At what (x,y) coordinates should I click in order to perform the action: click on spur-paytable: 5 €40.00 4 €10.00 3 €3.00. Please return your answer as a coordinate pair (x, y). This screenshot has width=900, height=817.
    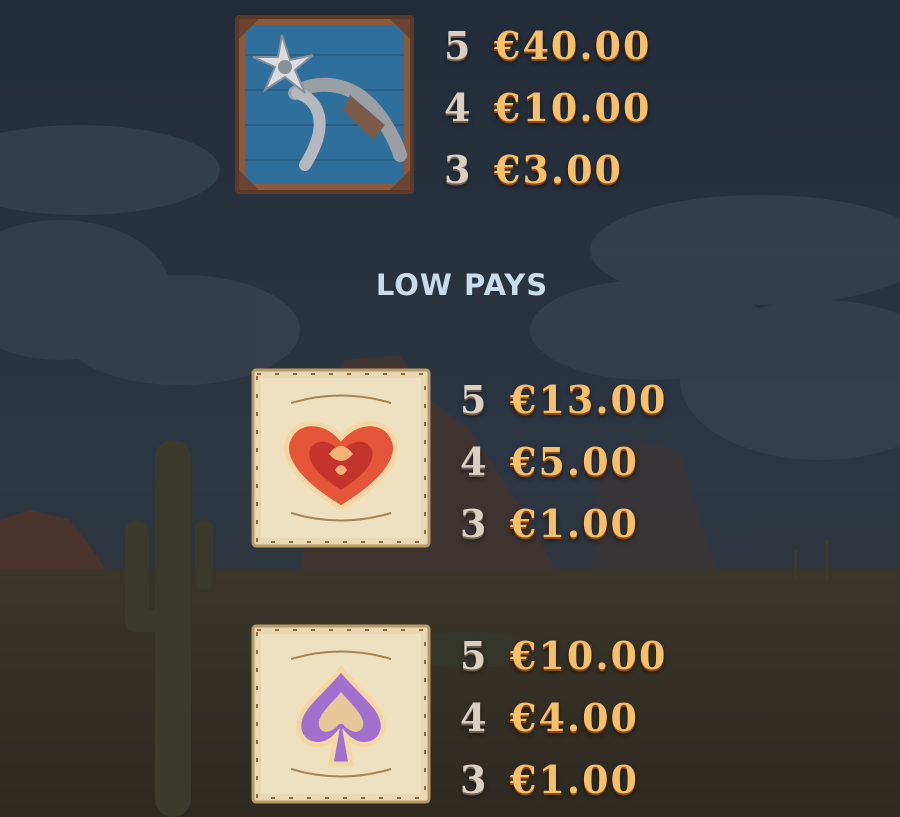
    Looking at the image, I should click on (547, 108).